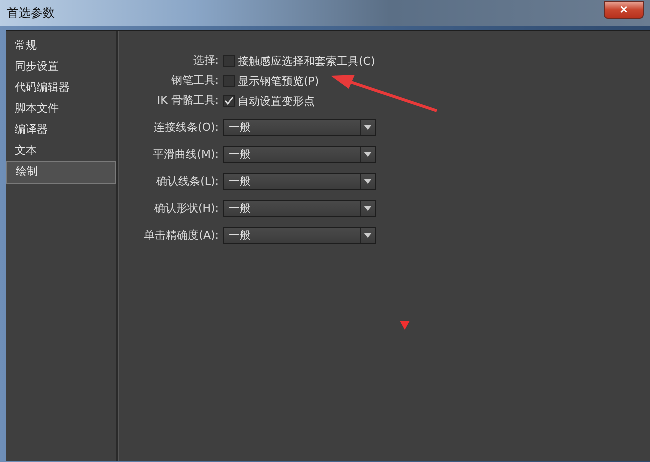  What do you see at coordinates (384, 93) in the screenshot?
I see `annotation-arrow-icon` at bounding box center [384, 93].